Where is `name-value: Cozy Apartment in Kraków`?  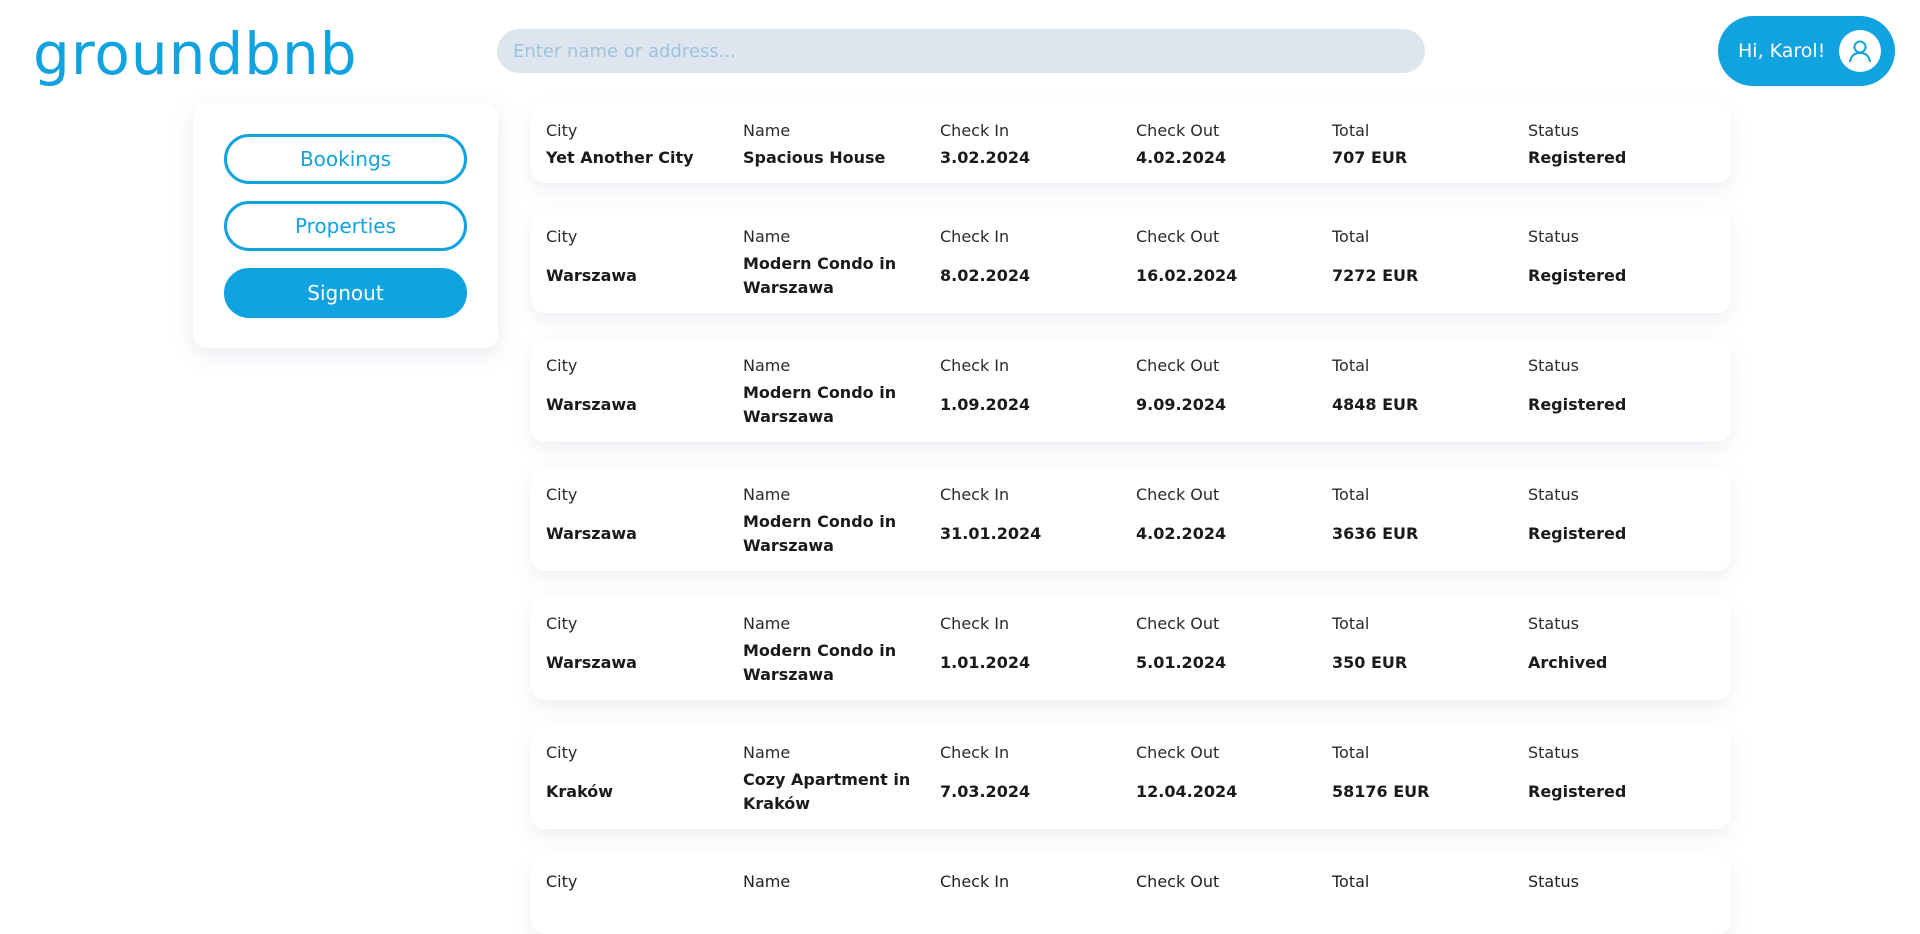
name-value: Cozy Apartment in Kraków is located at coordinates (827, 791).